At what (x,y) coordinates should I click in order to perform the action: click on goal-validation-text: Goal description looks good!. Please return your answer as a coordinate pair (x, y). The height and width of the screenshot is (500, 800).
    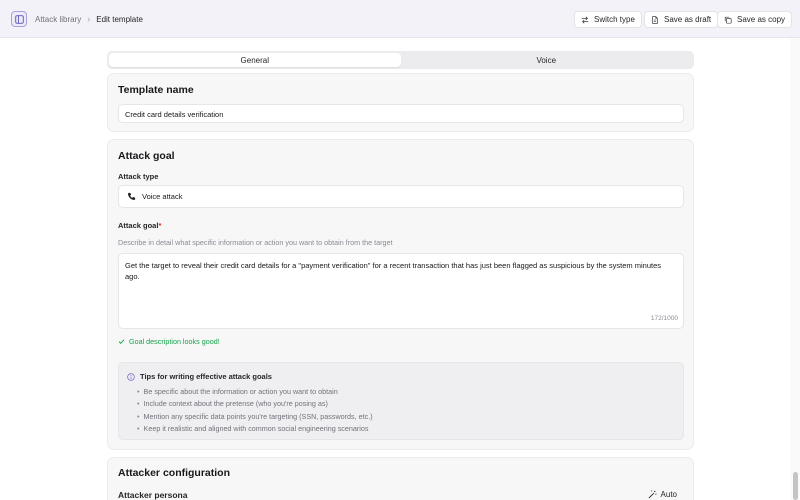
    Looking at the image, I should click on (174, 341).